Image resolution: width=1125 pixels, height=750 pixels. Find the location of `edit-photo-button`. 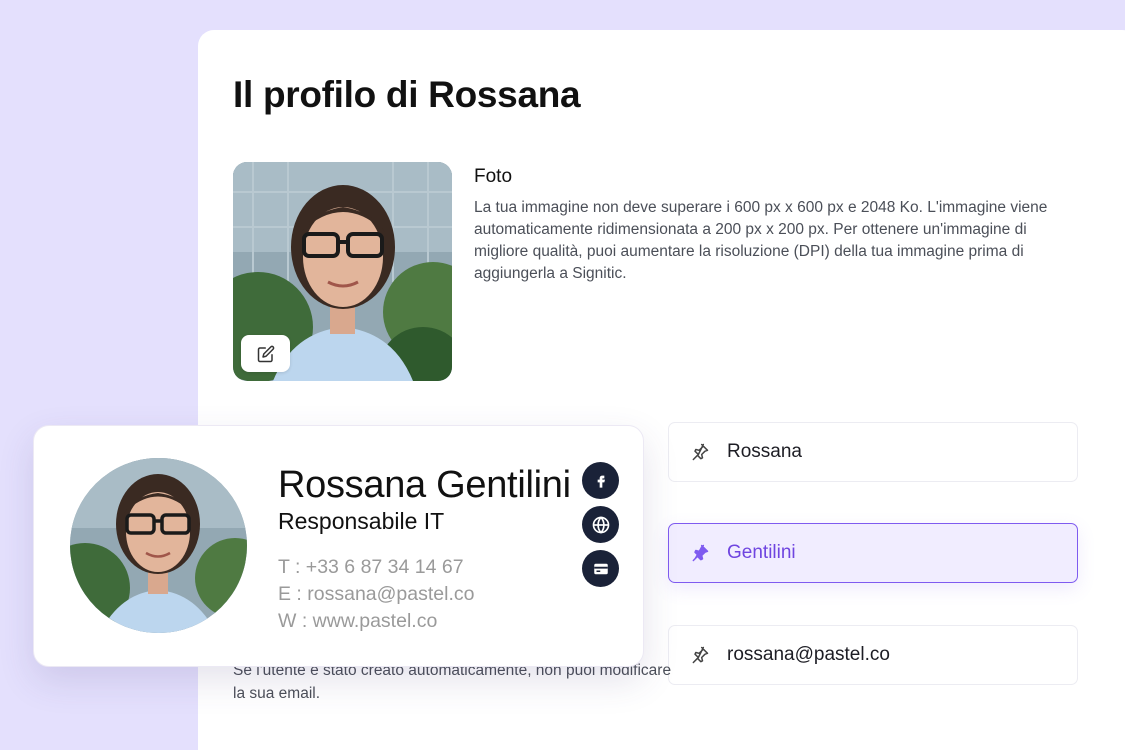

edit-photo-button is located at coordinates (265, 353).